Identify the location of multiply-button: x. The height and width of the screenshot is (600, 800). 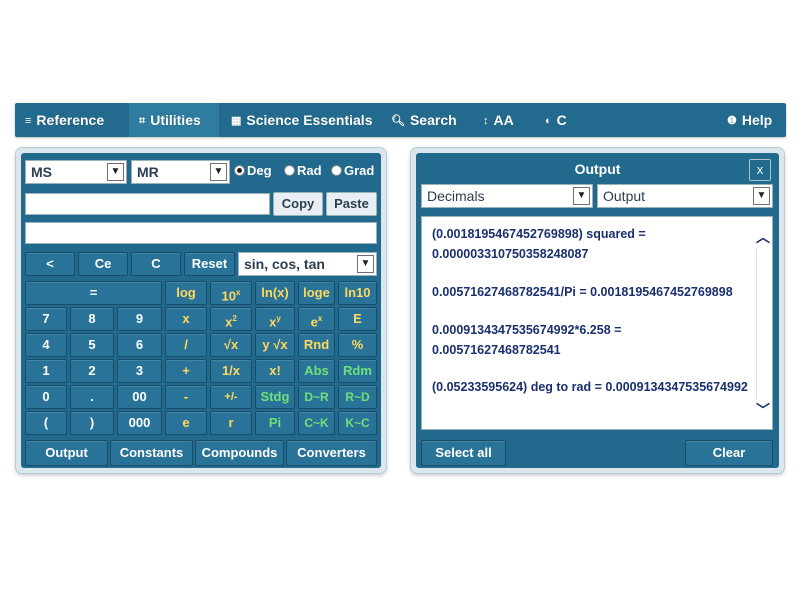
(186, 319).